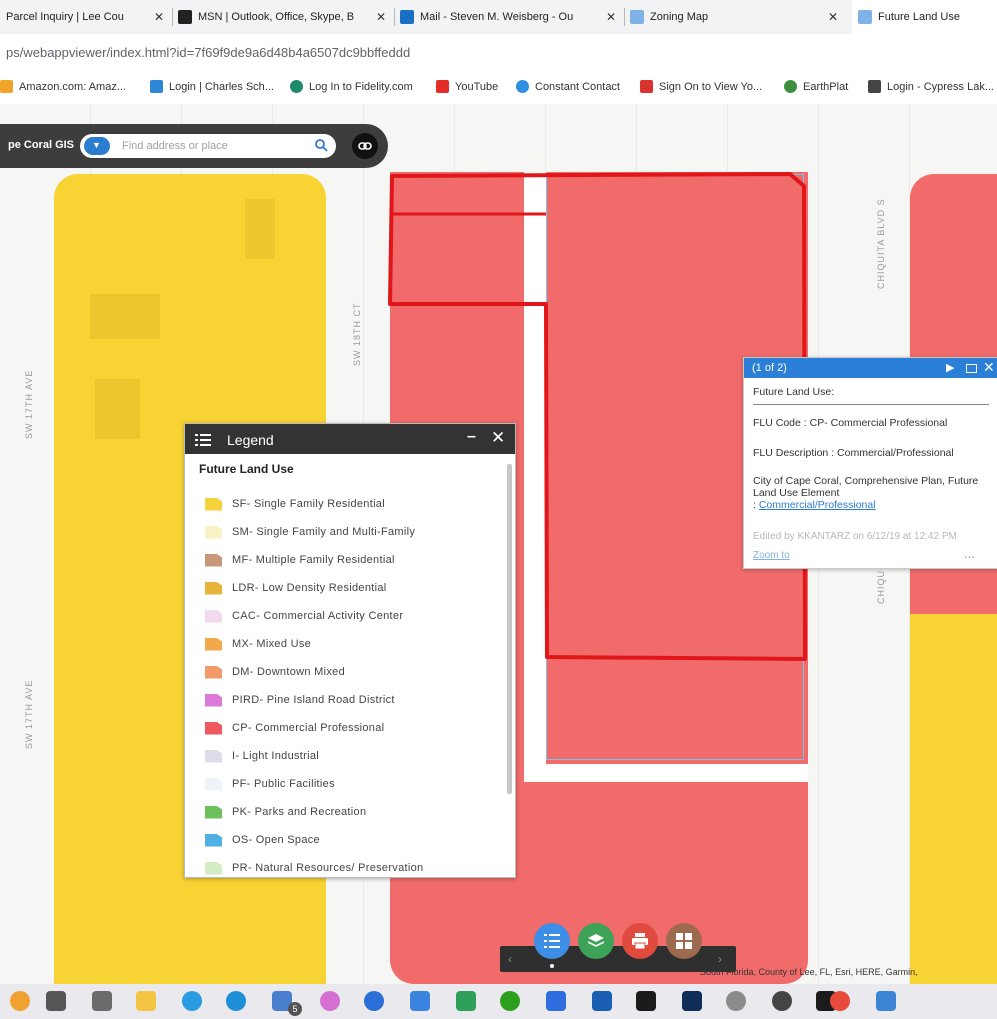 Image resolution: width=997 pixels, height=1019 pixels. I want to click on layers-icon, so click(596, 940).